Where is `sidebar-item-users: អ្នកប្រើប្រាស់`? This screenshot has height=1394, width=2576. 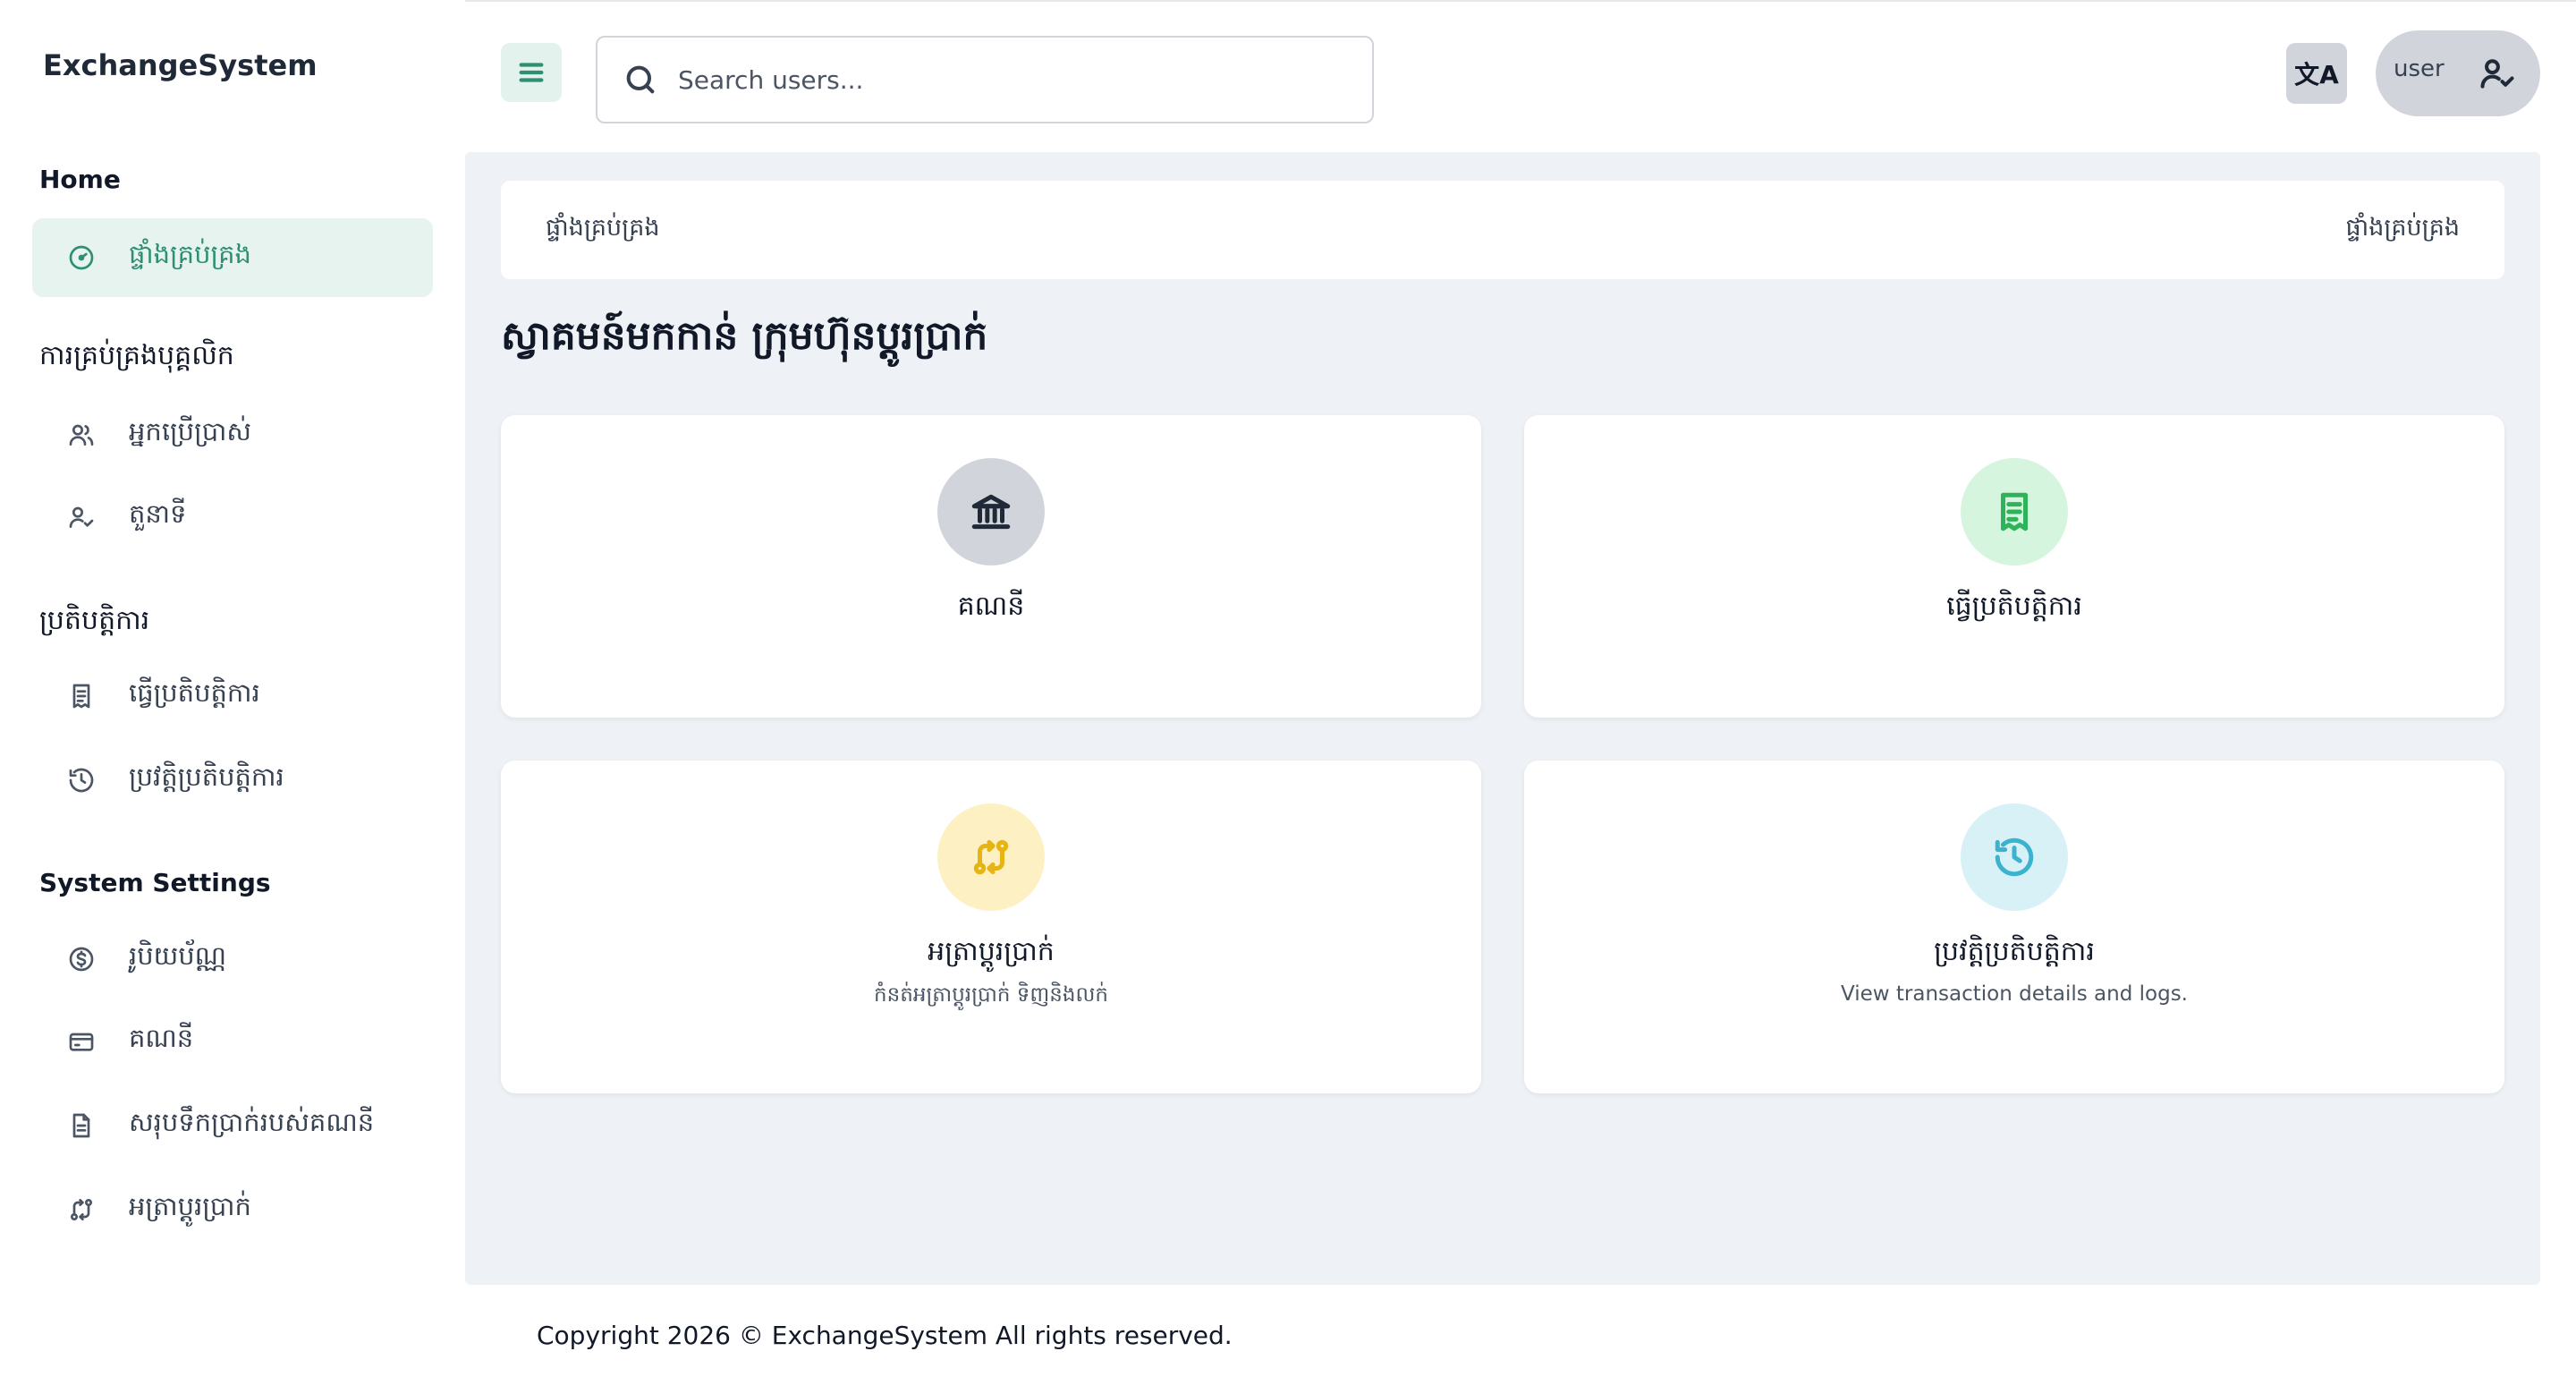 sidebar-item-users: អ្នកប្រើប្រាស់ is located at coordinates (232, 434).